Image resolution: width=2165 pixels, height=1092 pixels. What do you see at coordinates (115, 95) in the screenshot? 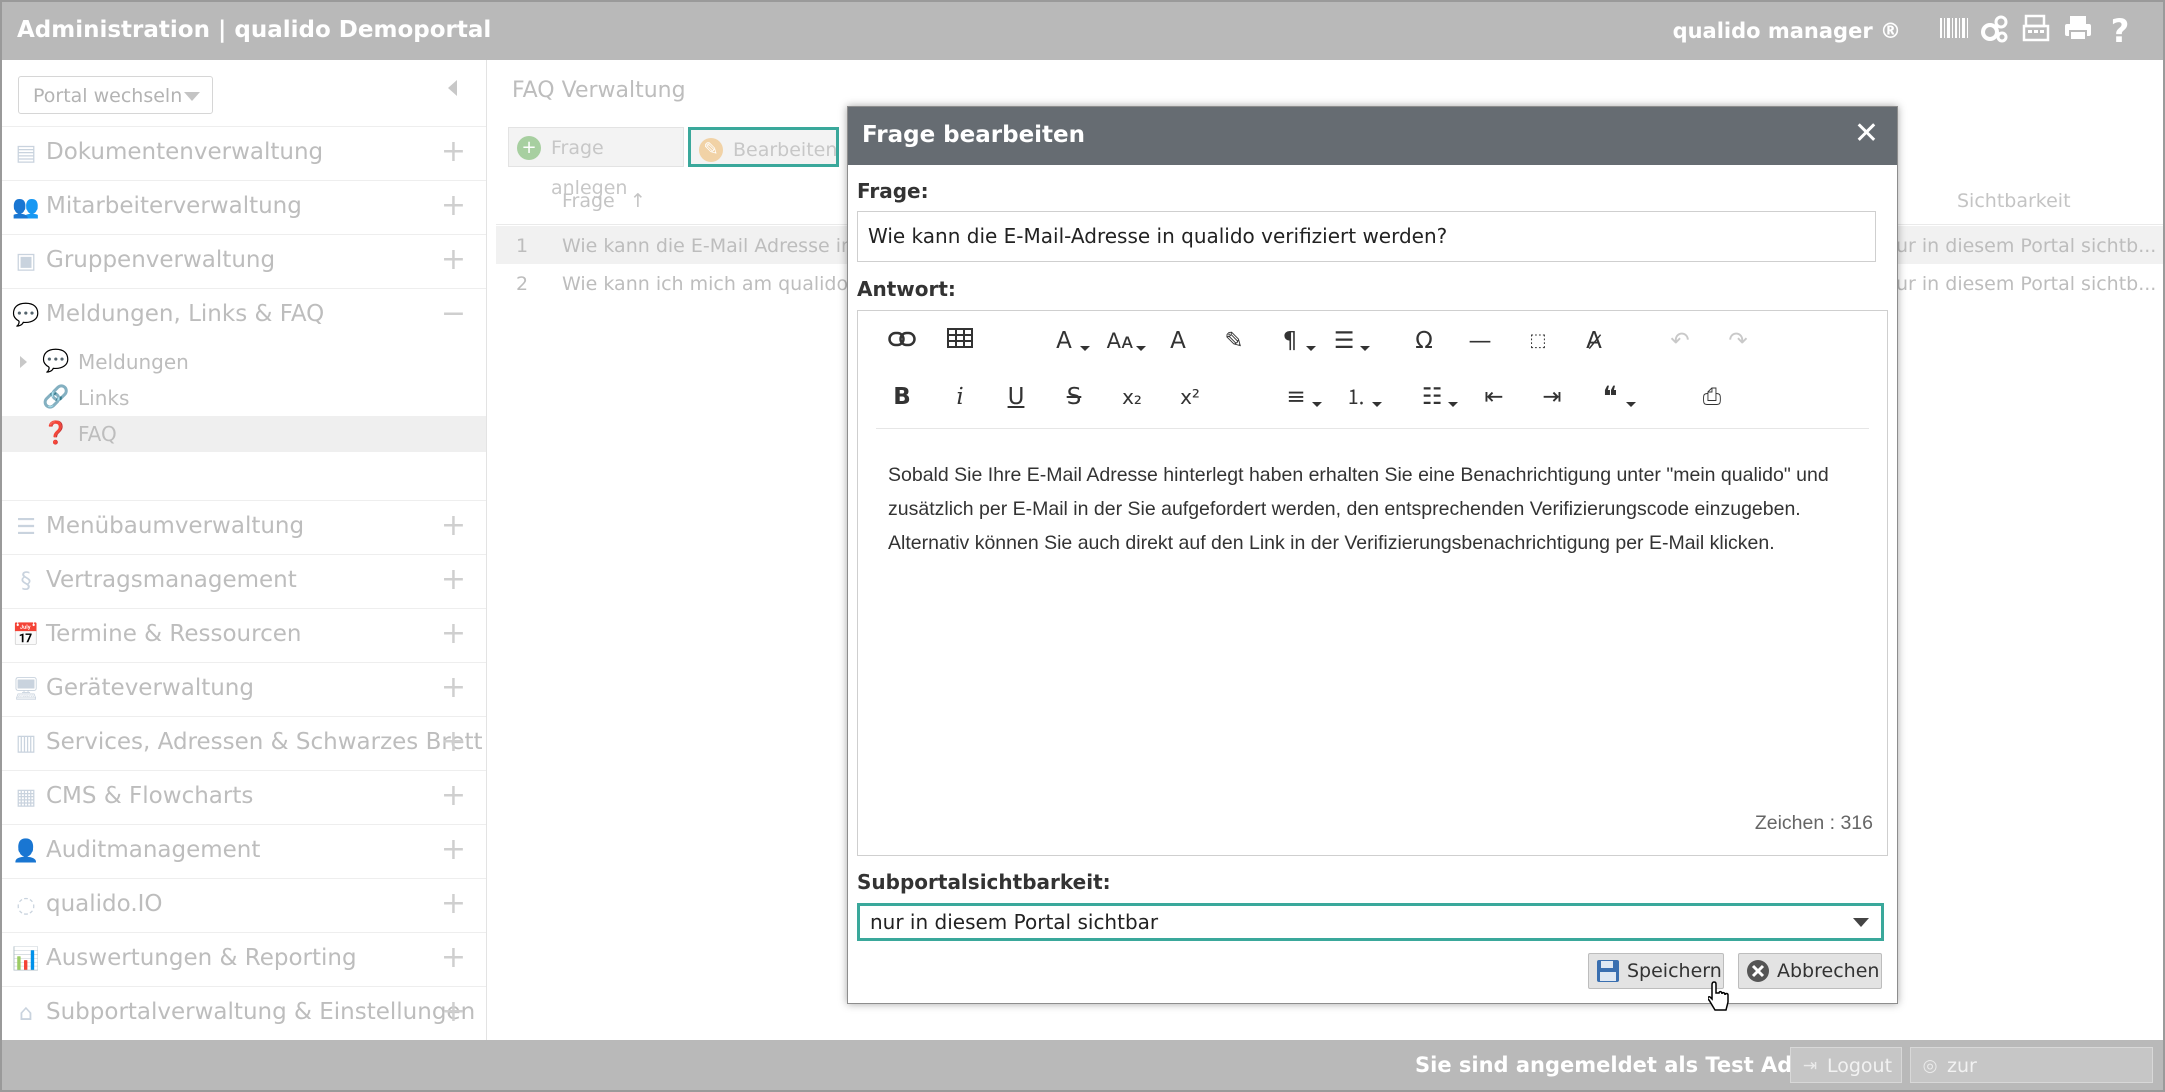
I see `portal-select: Portal wechseln` at bounding box center [115, 95].